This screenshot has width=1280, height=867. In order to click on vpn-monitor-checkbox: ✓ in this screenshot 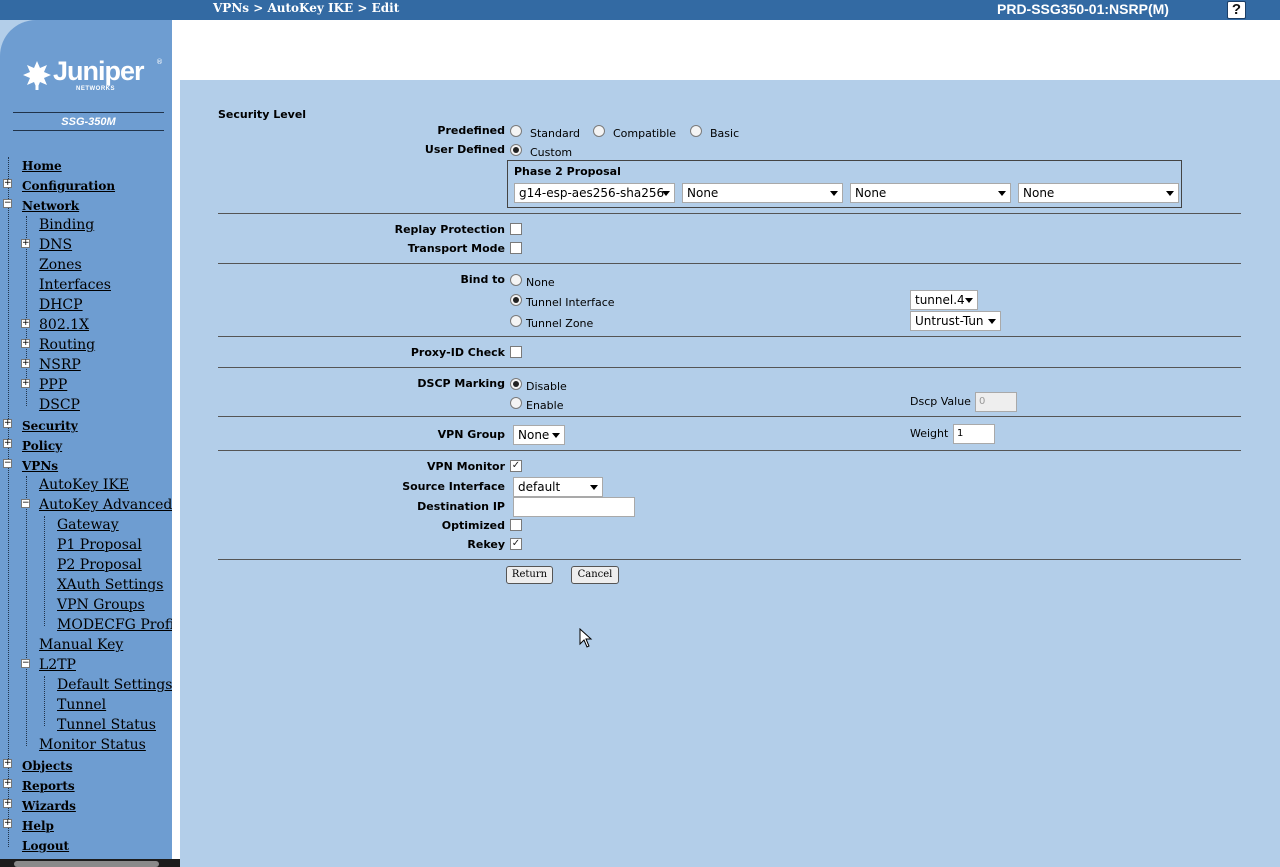, I will do `click(516, 466)`.